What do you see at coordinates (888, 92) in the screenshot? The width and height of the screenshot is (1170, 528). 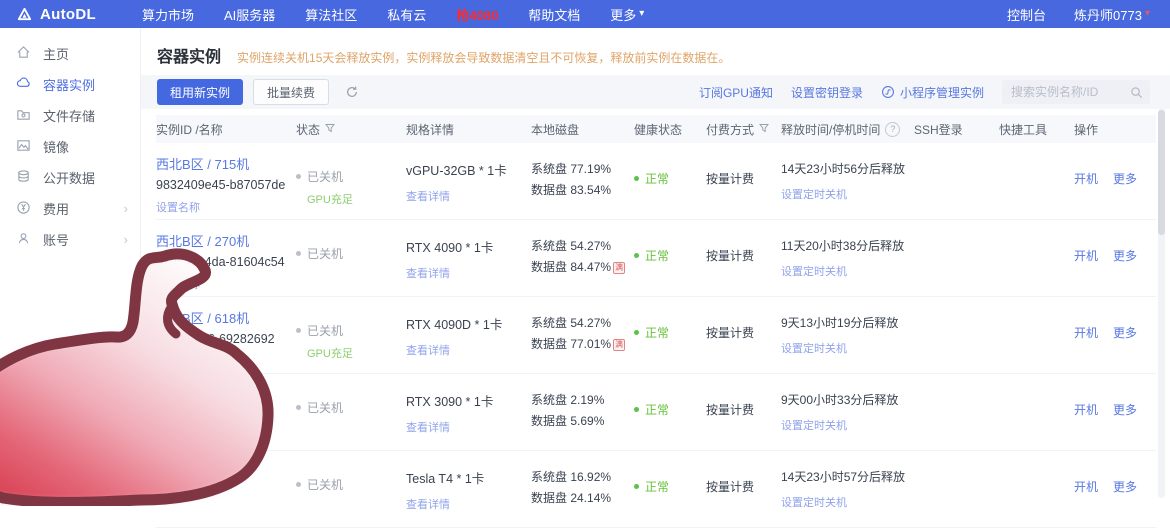 I see `miniprogram-icon` at bounding box center [888, 92].